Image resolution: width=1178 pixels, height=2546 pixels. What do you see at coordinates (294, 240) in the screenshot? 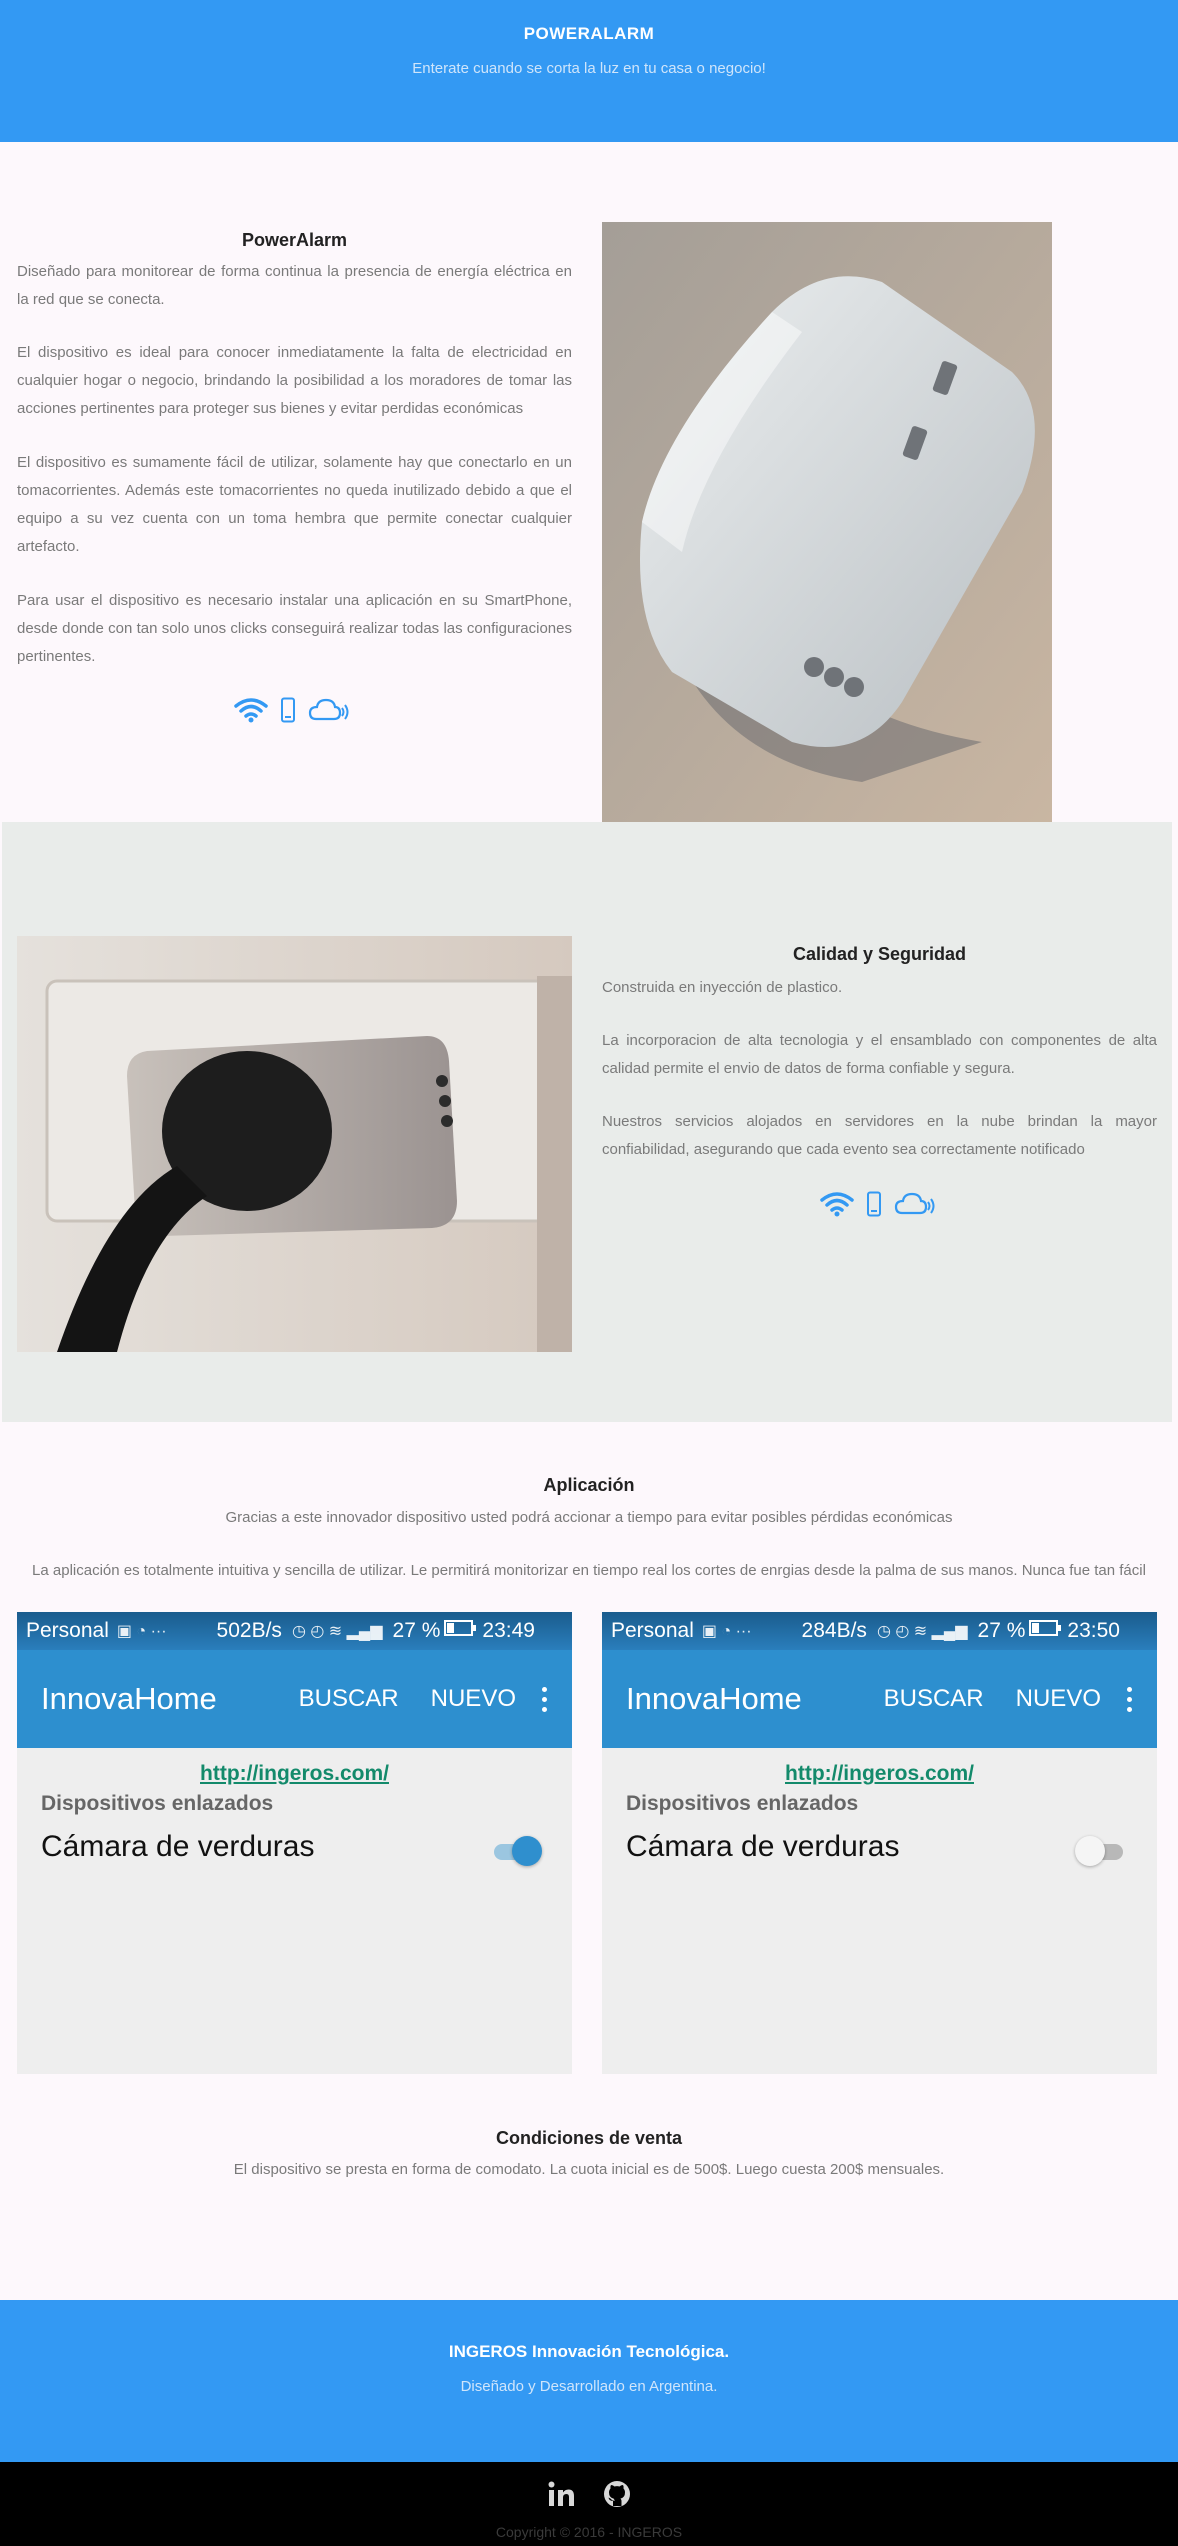
I see `section-poweralarm-title: PowerAlarm` at bounding box center [294, 240].